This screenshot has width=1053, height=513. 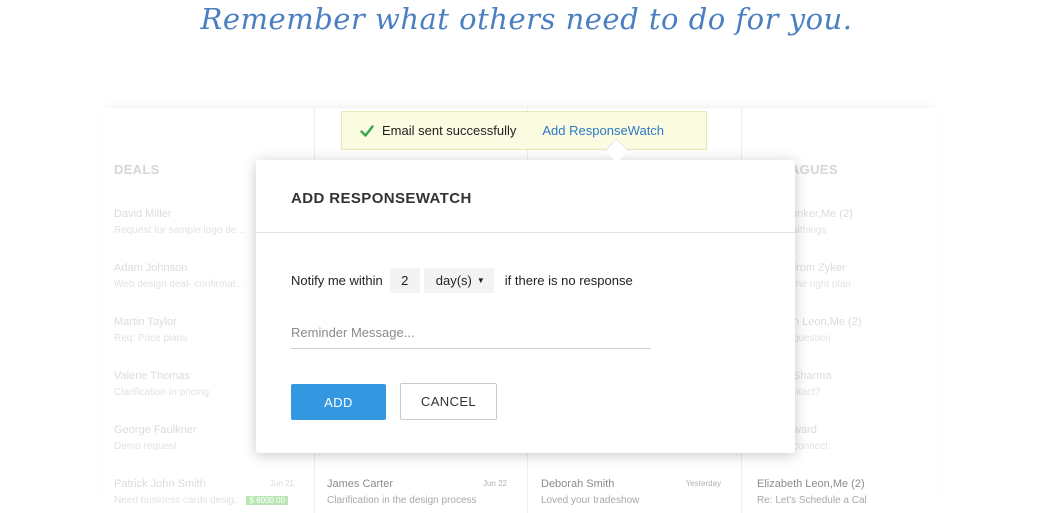 What do you see at coordinates (367, 130) in the screenshot?
I see `checkmark-icon` at bounding box center [367, 130].